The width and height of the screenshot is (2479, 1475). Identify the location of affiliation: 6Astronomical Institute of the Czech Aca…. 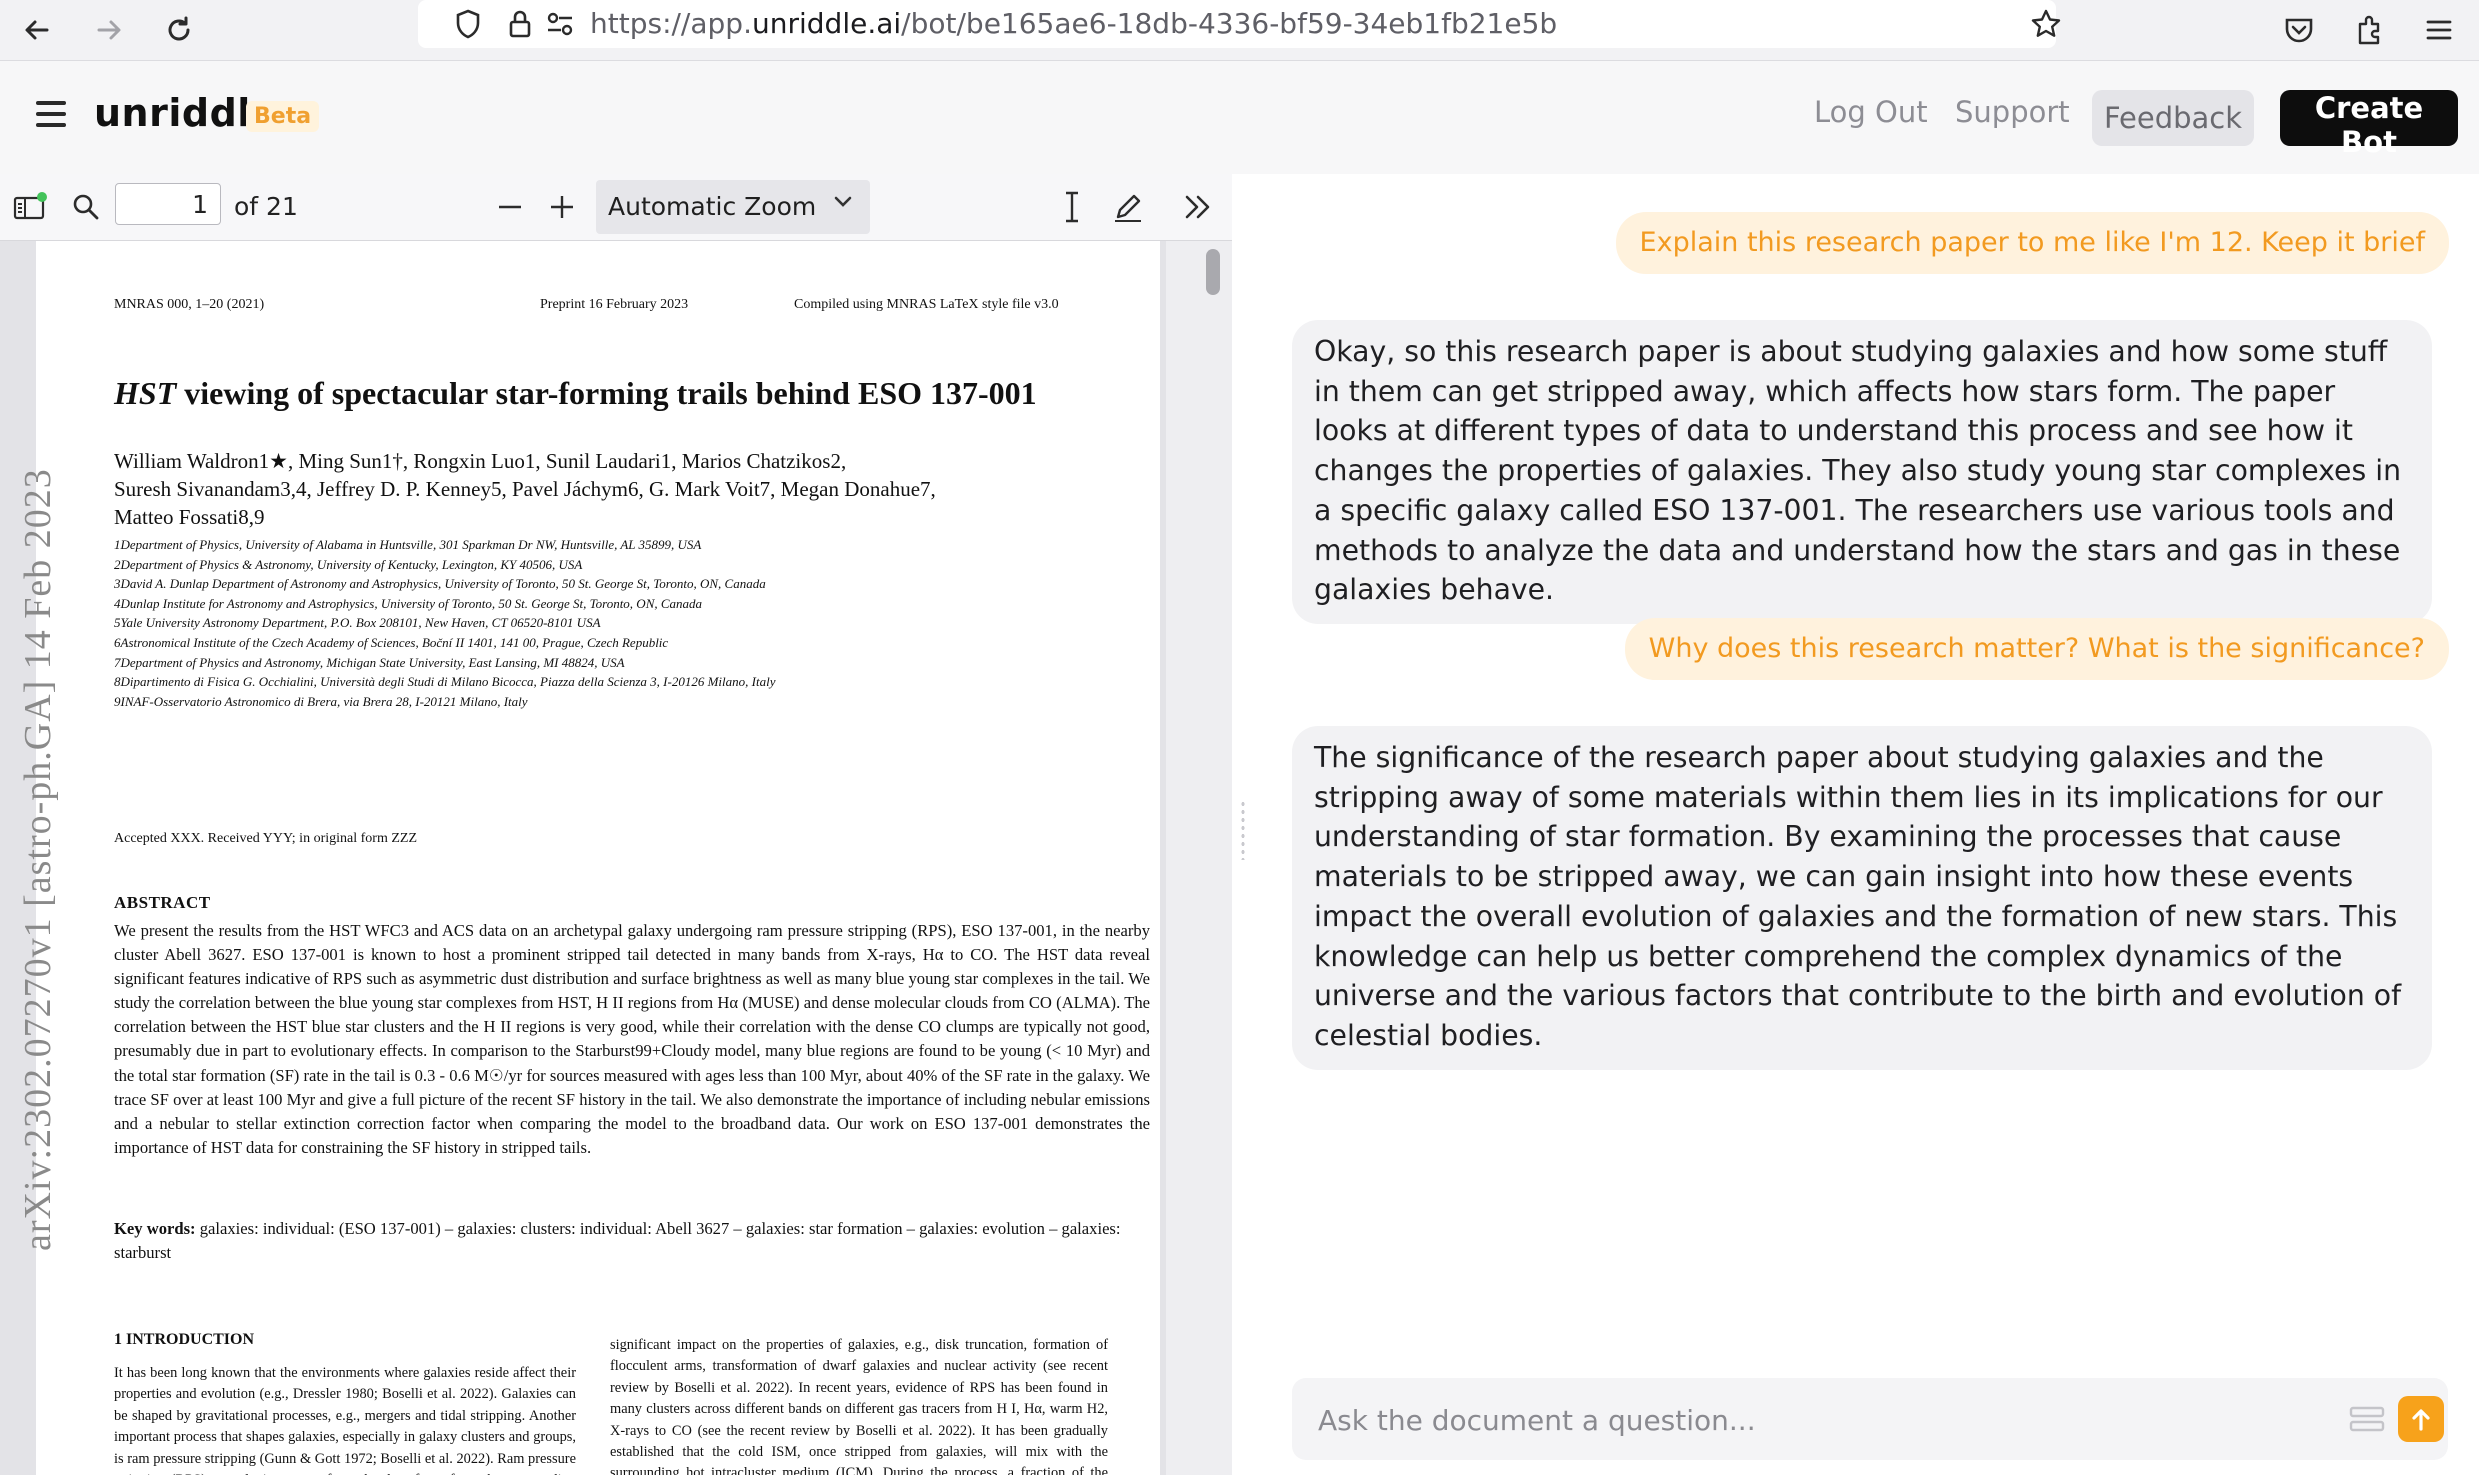
(391, 642).